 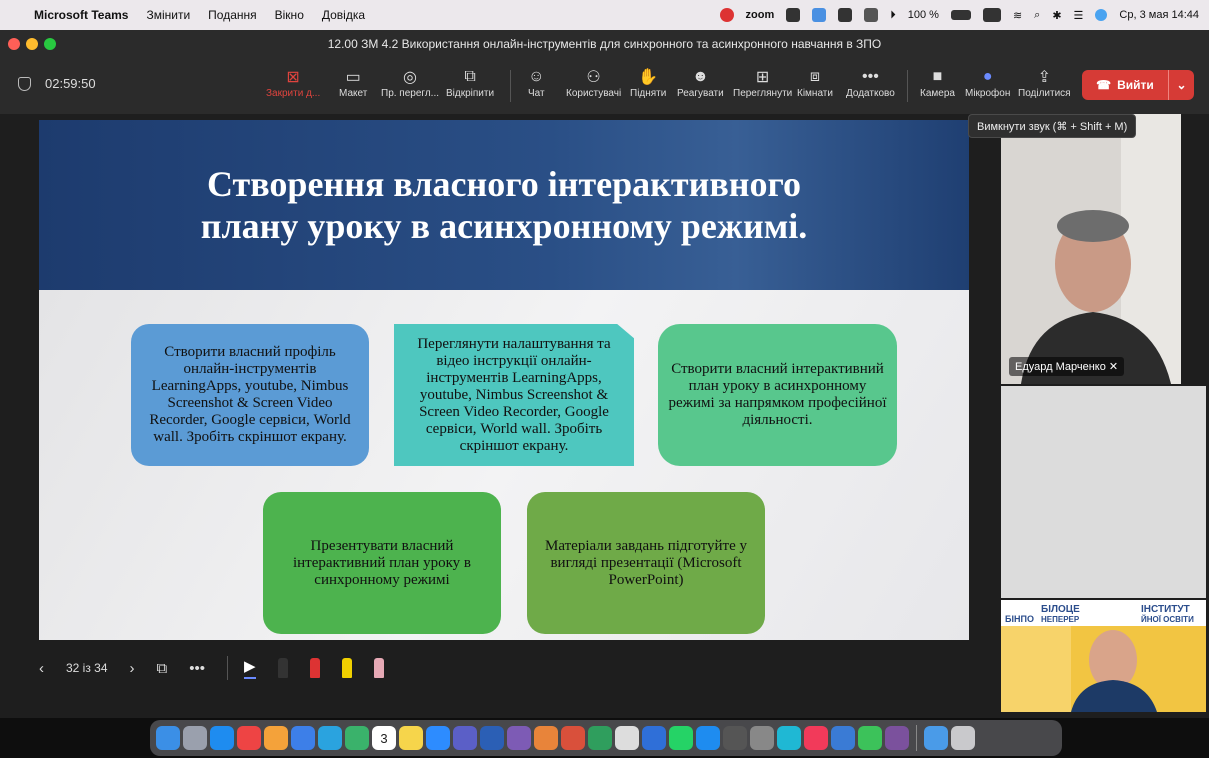 What do you see at coordinates (708, 738) in the screenshot?
I see `app-store-icon` at bounding box center [708, 738].